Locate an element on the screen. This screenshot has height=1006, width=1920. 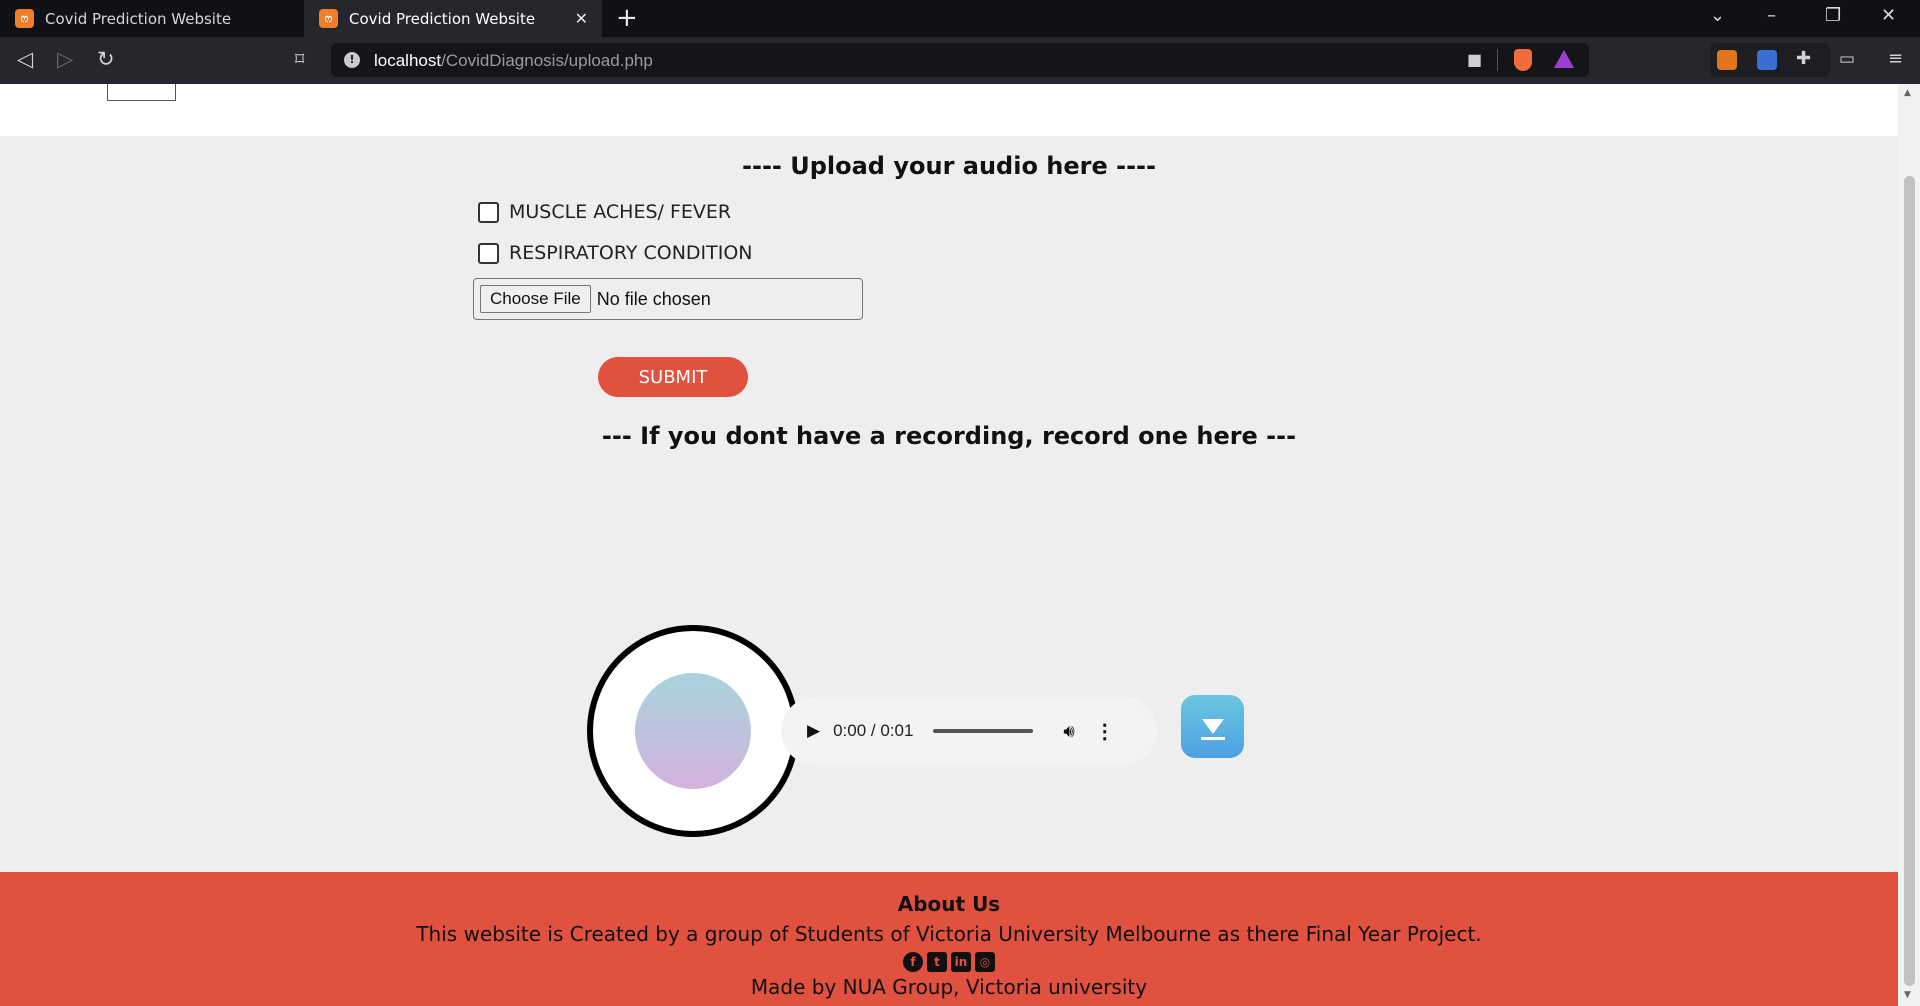
muscle-aches-checkbox is located at coordinates (488, 212).